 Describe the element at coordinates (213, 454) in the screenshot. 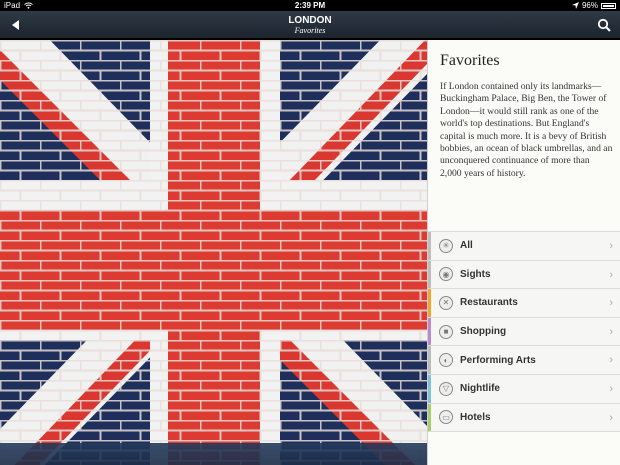

I see `photo-bottom-bar` at that location.